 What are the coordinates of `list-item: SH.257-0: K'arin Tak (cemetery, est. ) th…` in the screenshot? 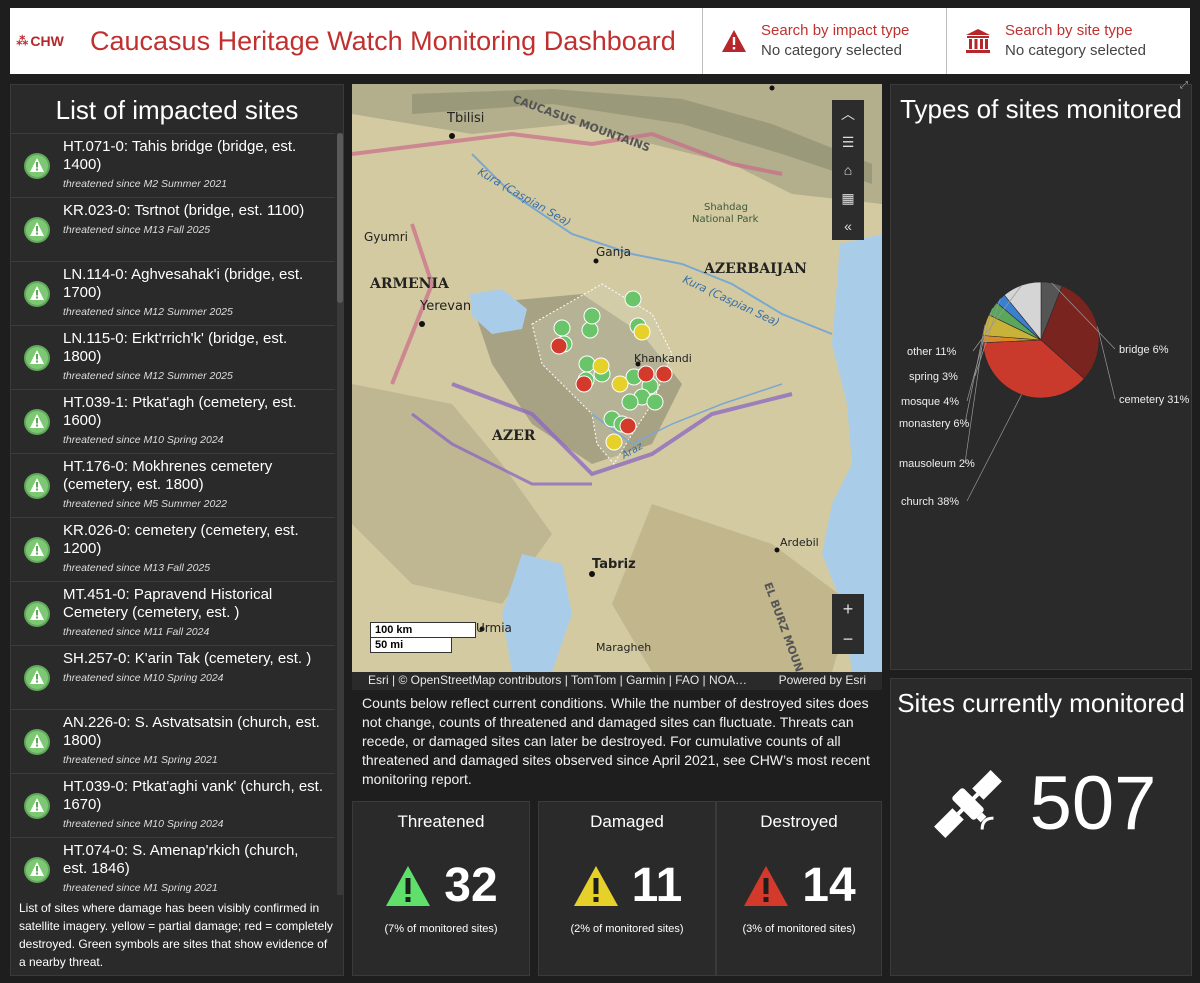 It's located at (173, 677).